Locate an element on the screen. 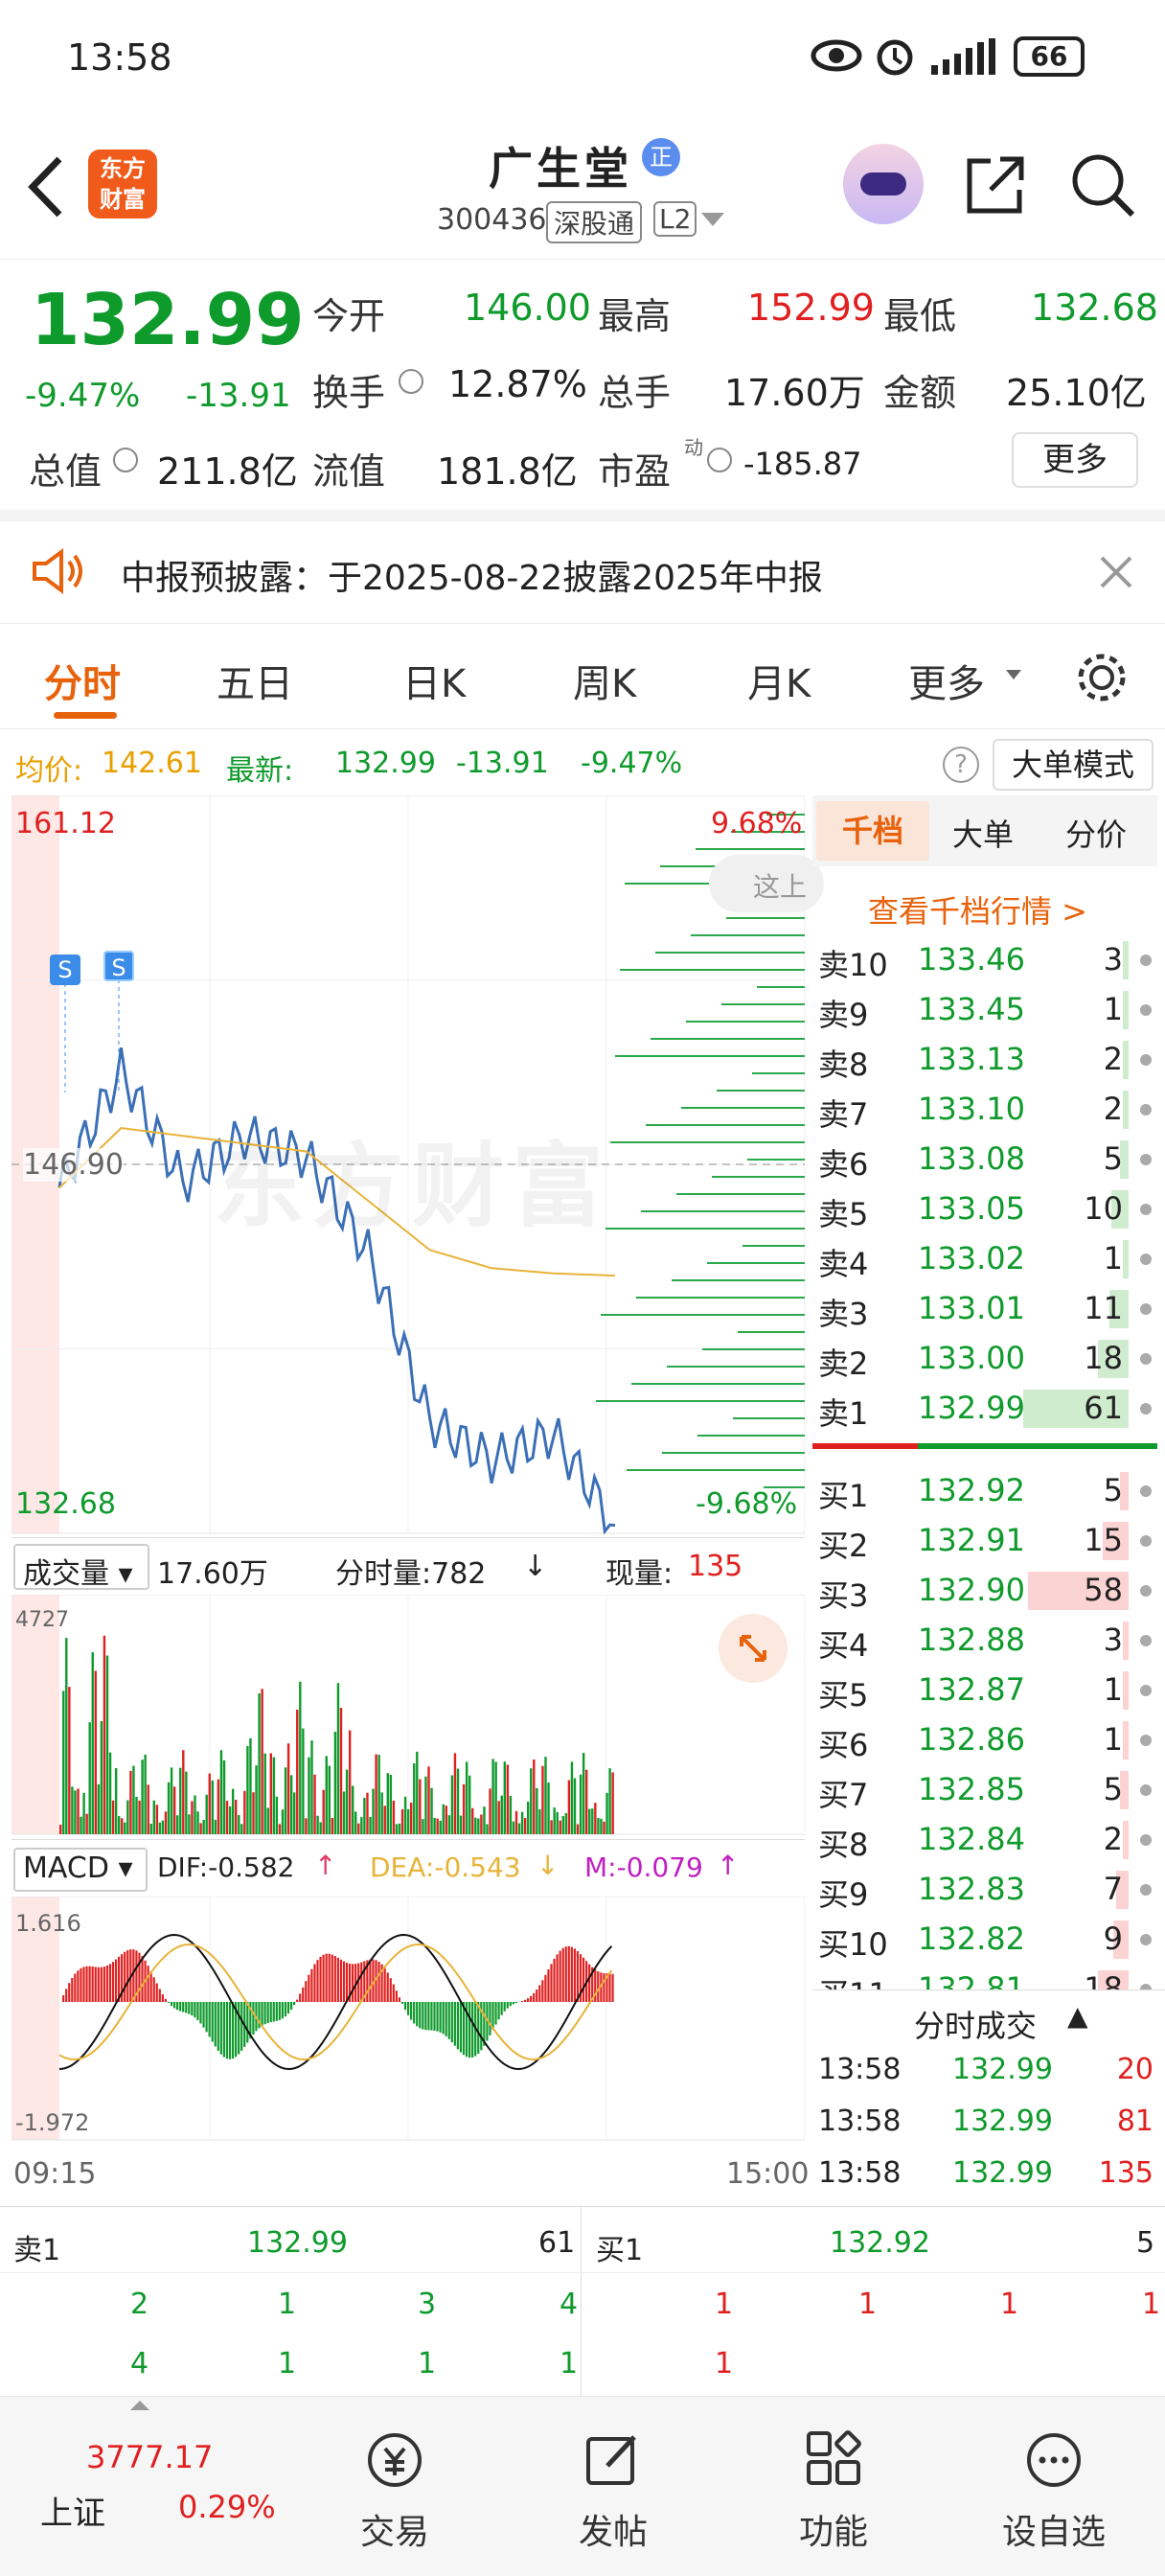 This screenshot has height=2576, width=1165. nav-add-watchlist: 设自选 is located at coordinates (1054, 2486).